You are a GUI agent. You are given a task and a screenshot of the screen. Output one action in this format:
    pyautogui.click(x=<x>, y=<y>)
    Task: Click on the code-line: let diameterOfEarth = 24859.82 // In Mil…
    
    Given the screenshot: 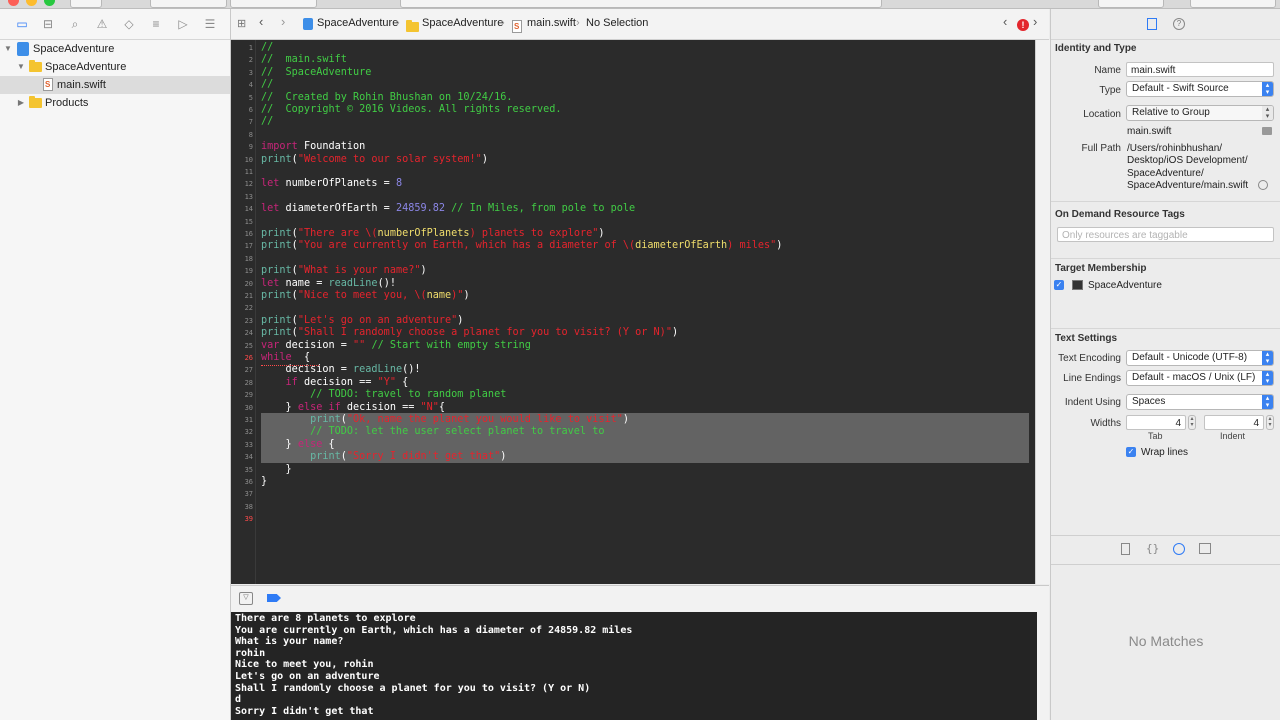 What is the action you would take?
    pyautogui.click(x=448, y=209)
    